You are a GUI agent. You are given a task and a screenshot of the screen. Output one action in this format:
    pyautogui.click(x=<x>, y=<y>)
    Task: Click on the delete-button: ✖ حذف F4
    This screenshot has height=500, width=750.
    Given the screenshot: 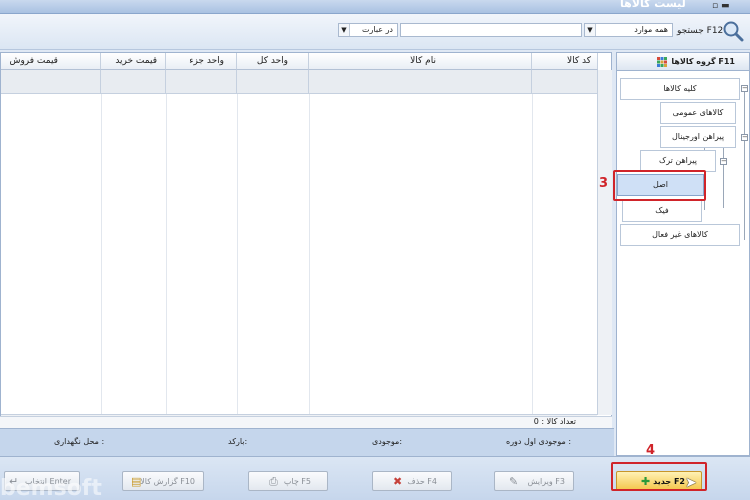 What is the action you would take?
    pyautogui.click(x=412, y=481)
    